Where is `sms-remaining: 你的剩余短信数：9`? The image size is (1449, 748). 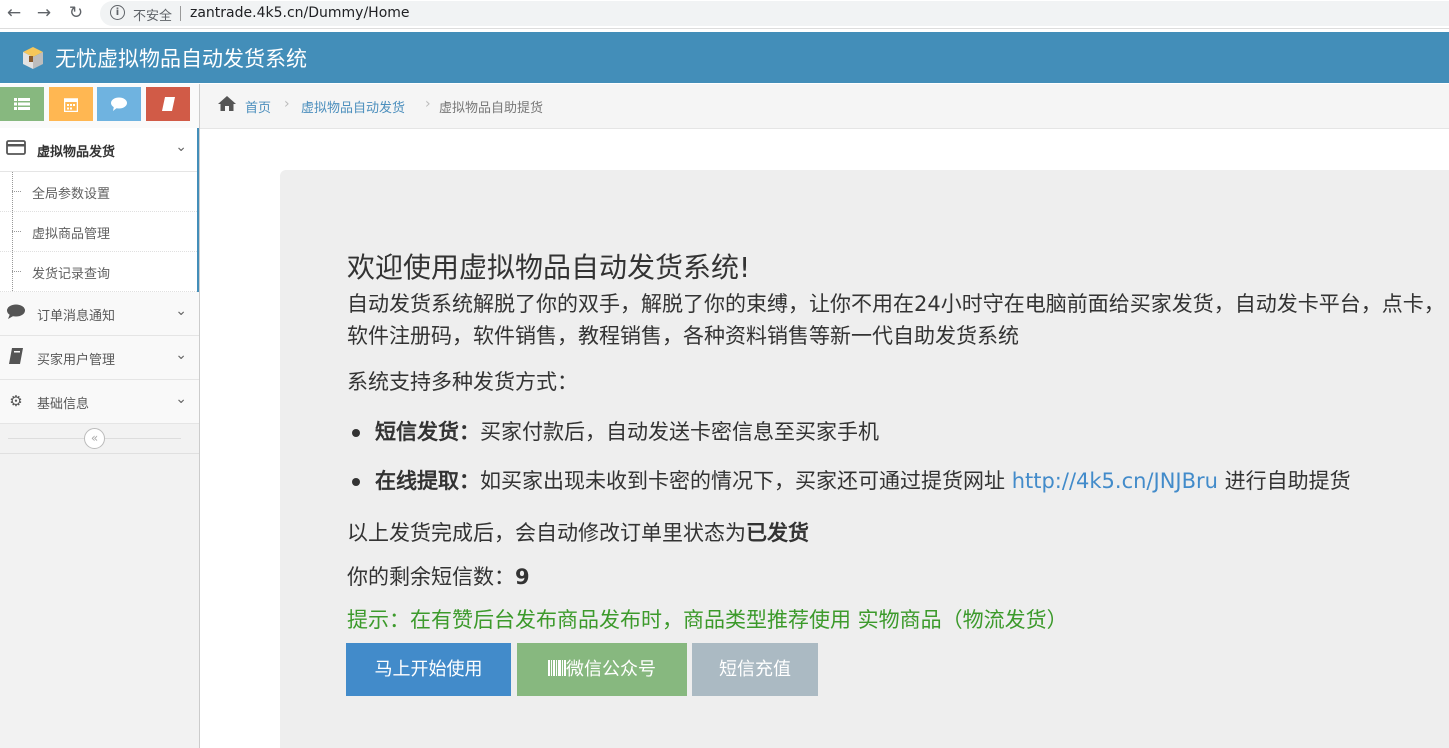 sms-remaining: 你的剩余短信数：9 is located at coordinates (438, 576).